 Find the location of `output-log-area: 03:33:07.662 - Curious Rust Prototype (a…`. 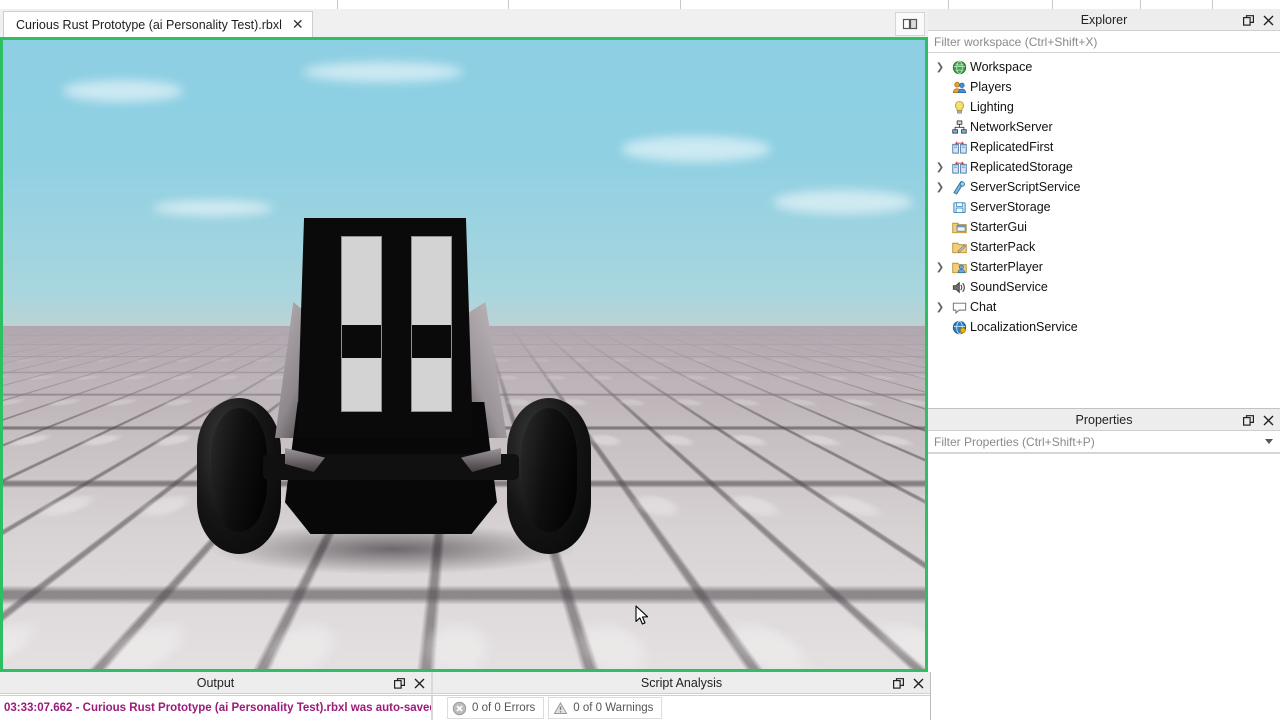

output-log-area: 03:33:07.662 - Curious Rust Prototype (a… is located at coordinates (218, 707).